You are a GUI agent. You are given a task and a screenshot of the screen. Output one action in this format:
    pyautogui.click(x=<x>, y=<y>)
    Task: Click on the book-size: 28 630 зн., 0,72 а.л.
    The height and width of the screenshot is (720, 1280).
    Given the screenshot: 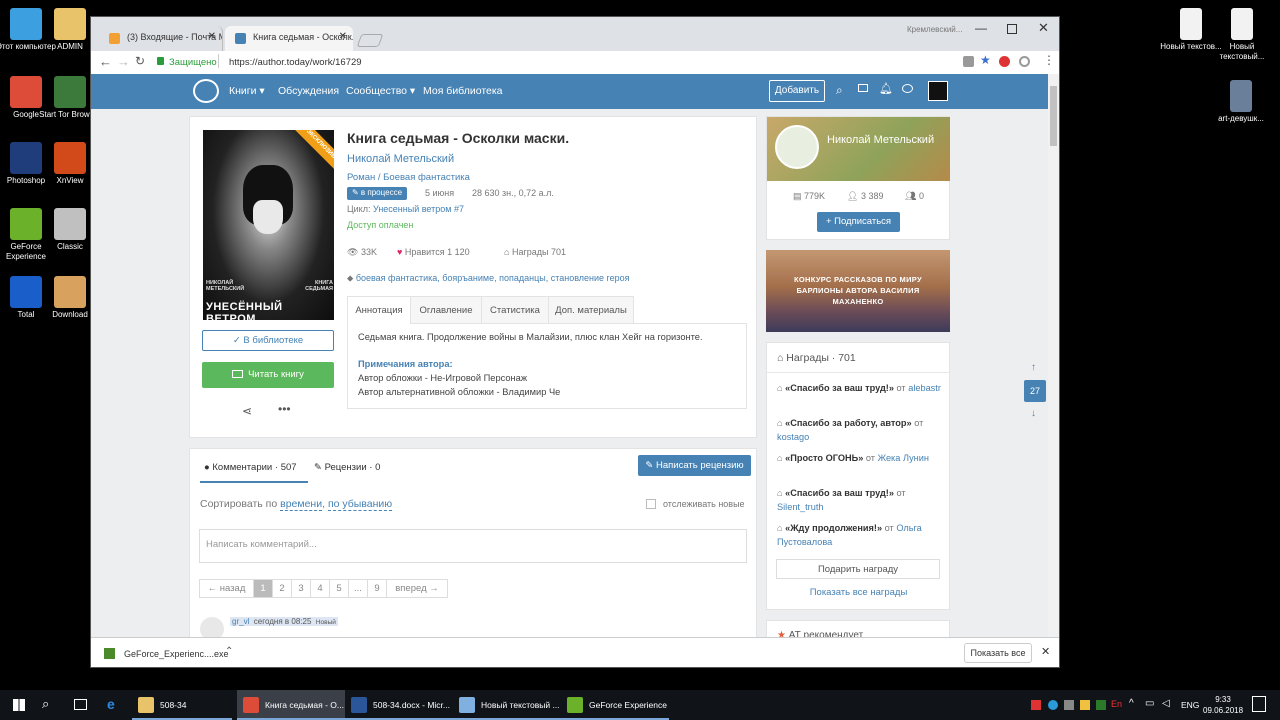 What is the action you would take?
    pyautogui.click(x=513, y=193)
    